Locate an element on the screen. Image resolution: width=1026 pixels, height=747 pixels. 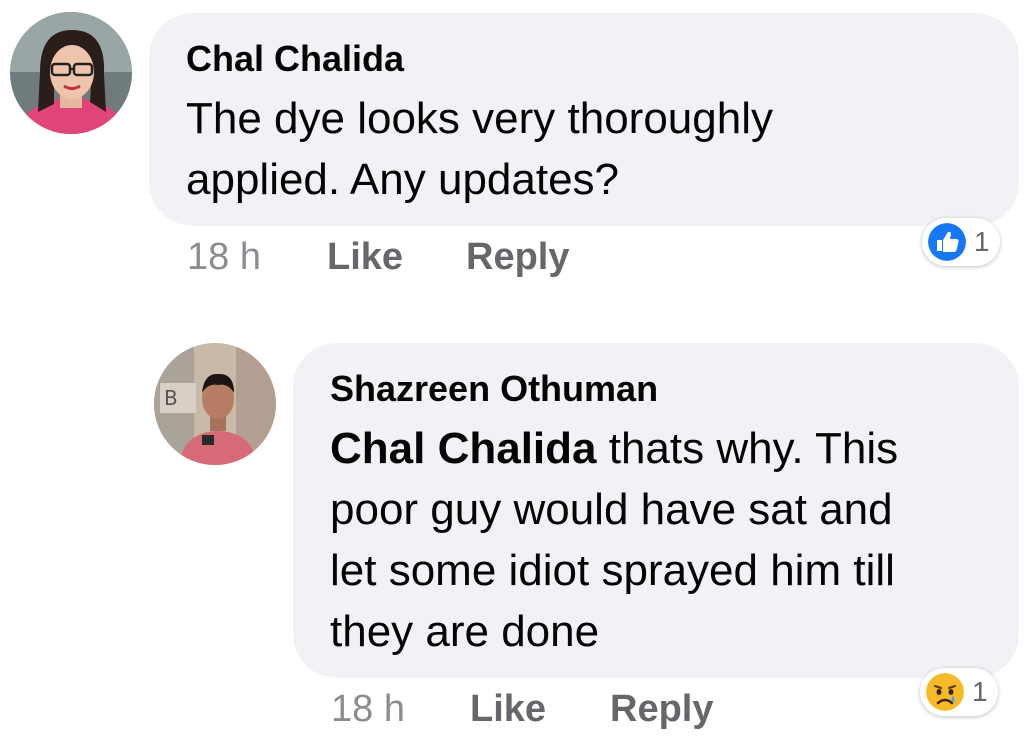
comment-author: Shazreen Othuman is located at coordinates (494, 389).